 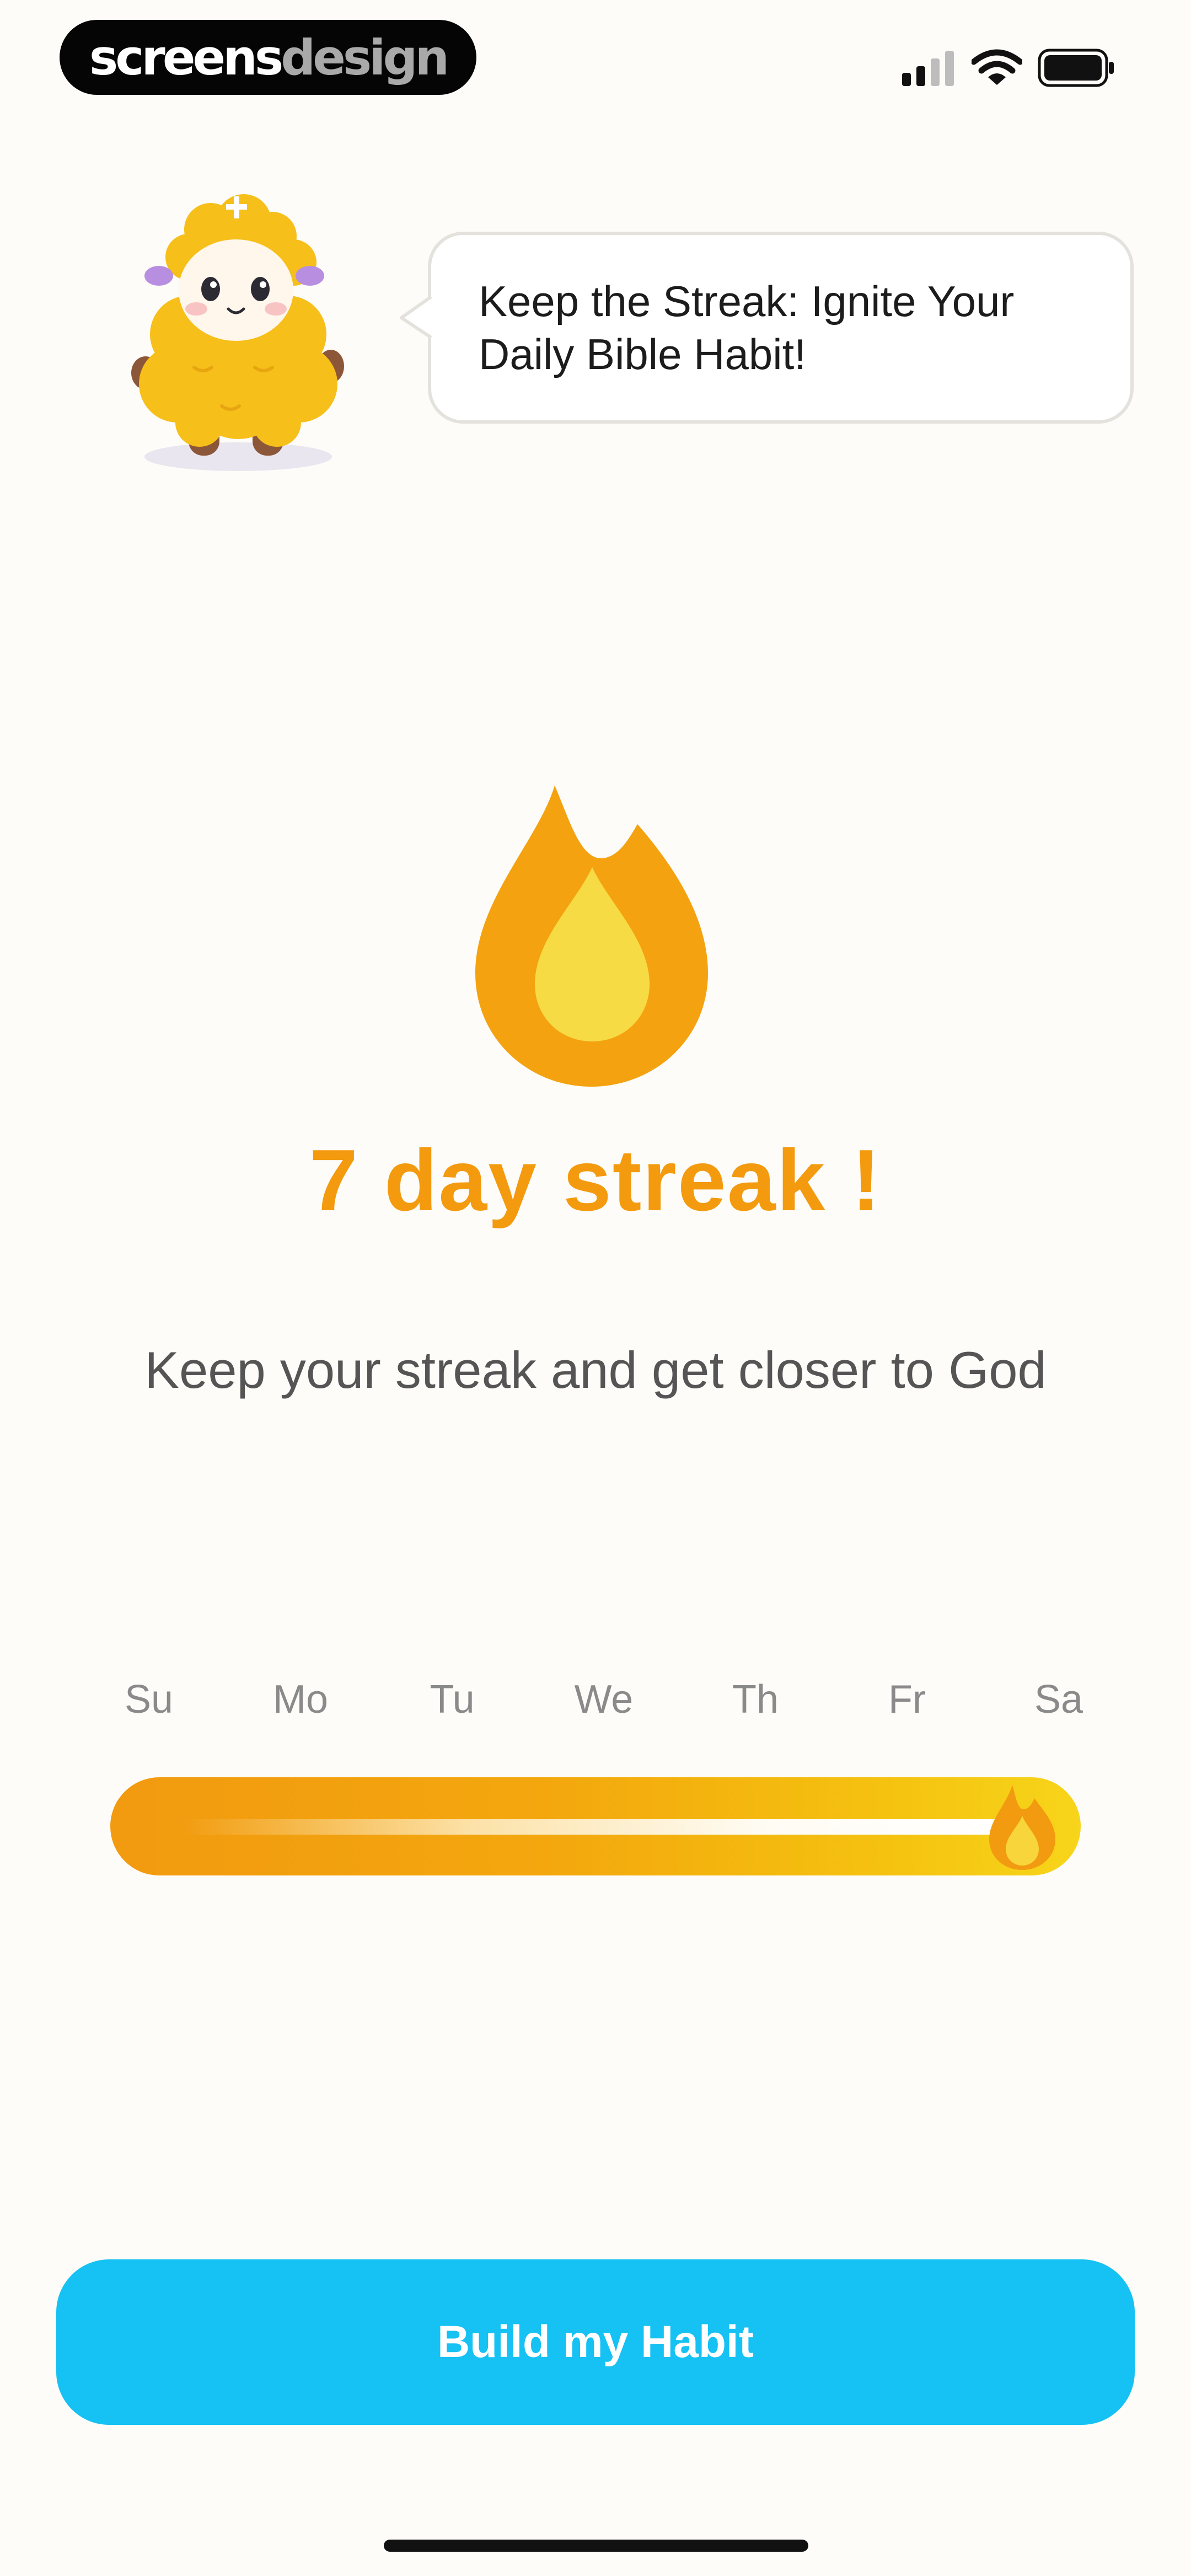 What do you see at coordinates (1076, 68) in the screenshot?
I see `battery-icon` at bounding box center [1076, 68].